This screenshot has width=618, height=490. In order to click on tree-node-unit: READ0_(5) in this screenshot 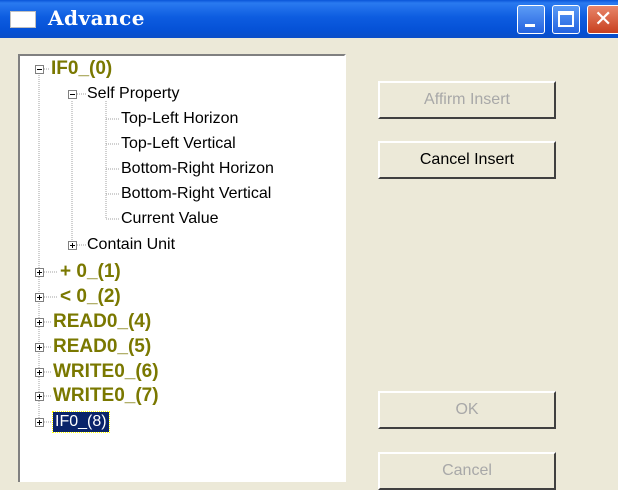, I will do `click(102, 347)`.